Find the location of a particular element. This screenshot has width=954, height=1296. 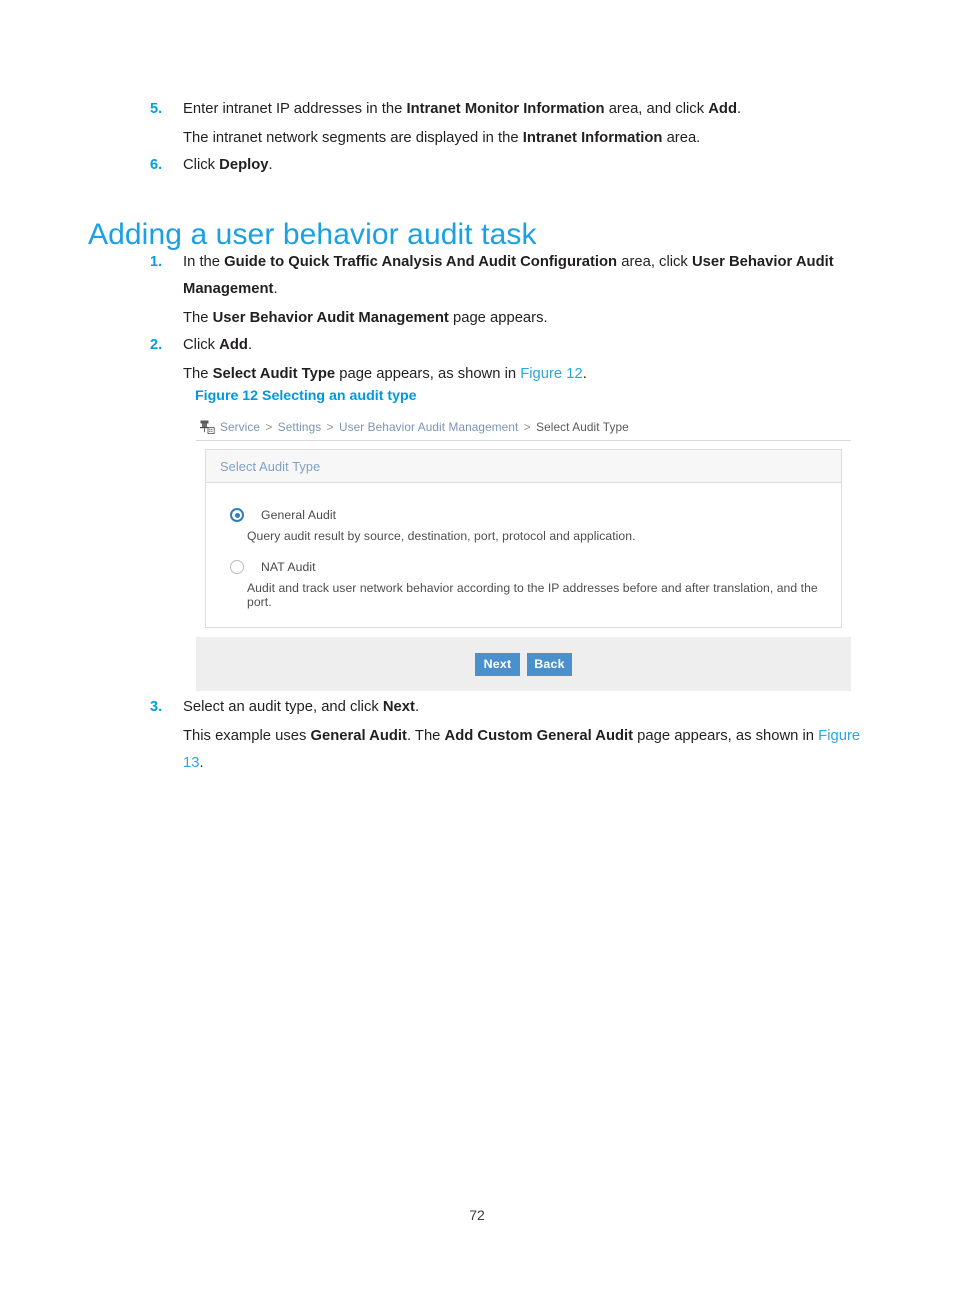

panel-header: Select Audit Type is located at coordinates (523, 466).